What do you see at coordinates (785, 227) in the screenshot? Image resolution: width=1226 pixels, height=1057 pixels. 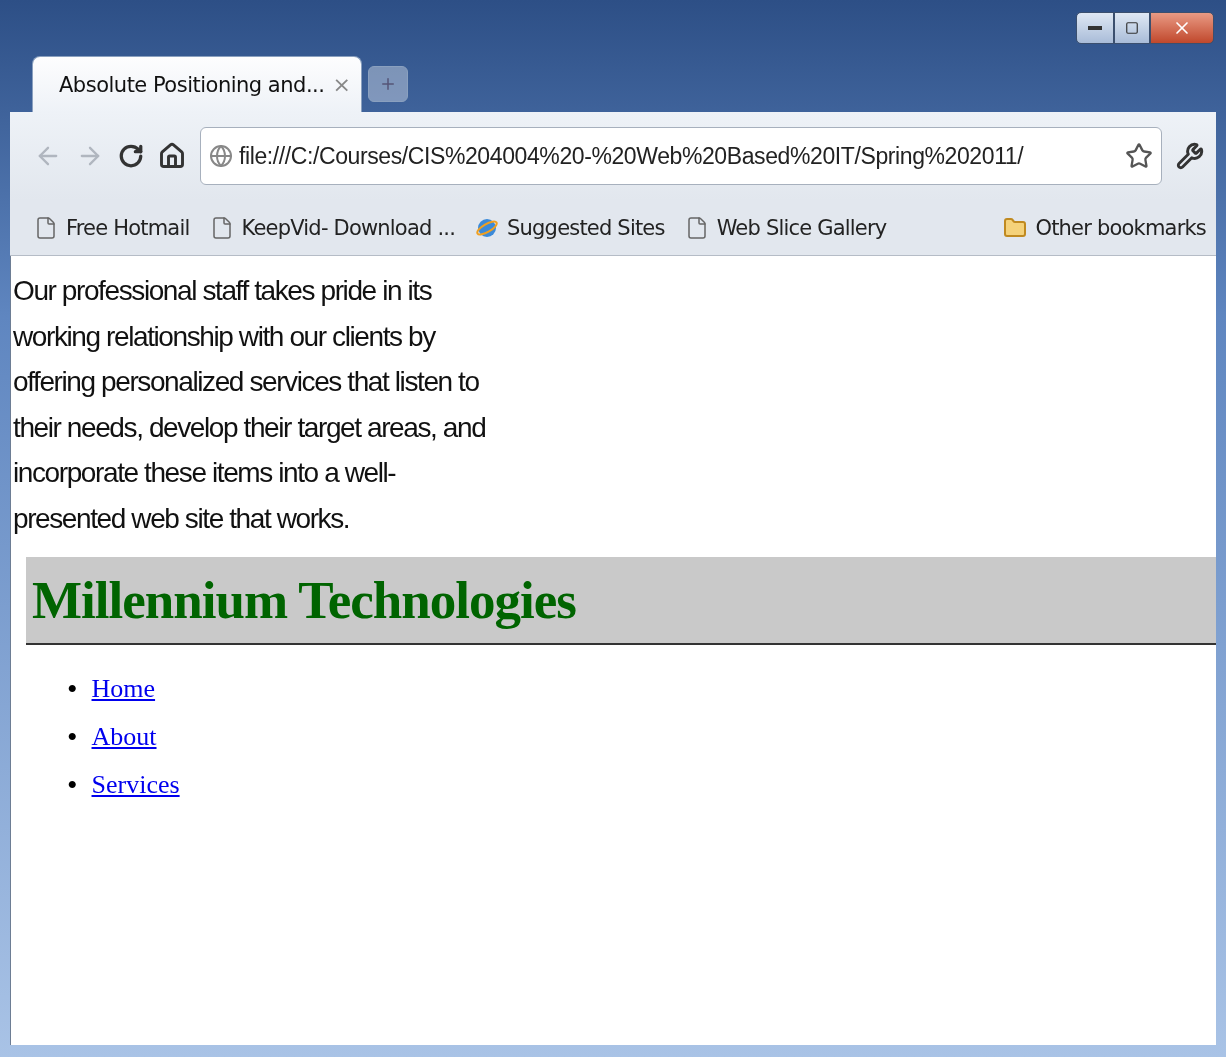 I see `bookmark-item: Web Slice Gallery` at bounding box center [785, 227].